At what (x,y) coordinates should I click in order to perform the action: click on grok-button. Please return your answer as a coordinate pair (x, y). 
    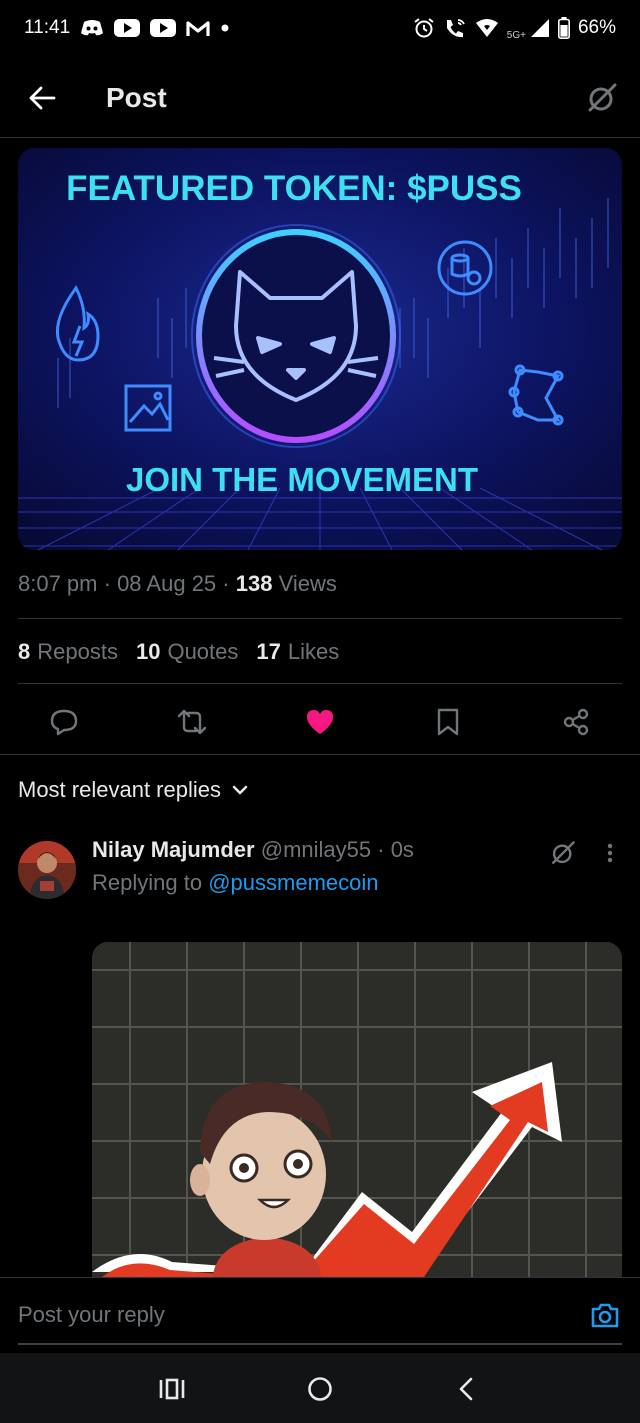
    Looking at the image, I should click on (602, 98).